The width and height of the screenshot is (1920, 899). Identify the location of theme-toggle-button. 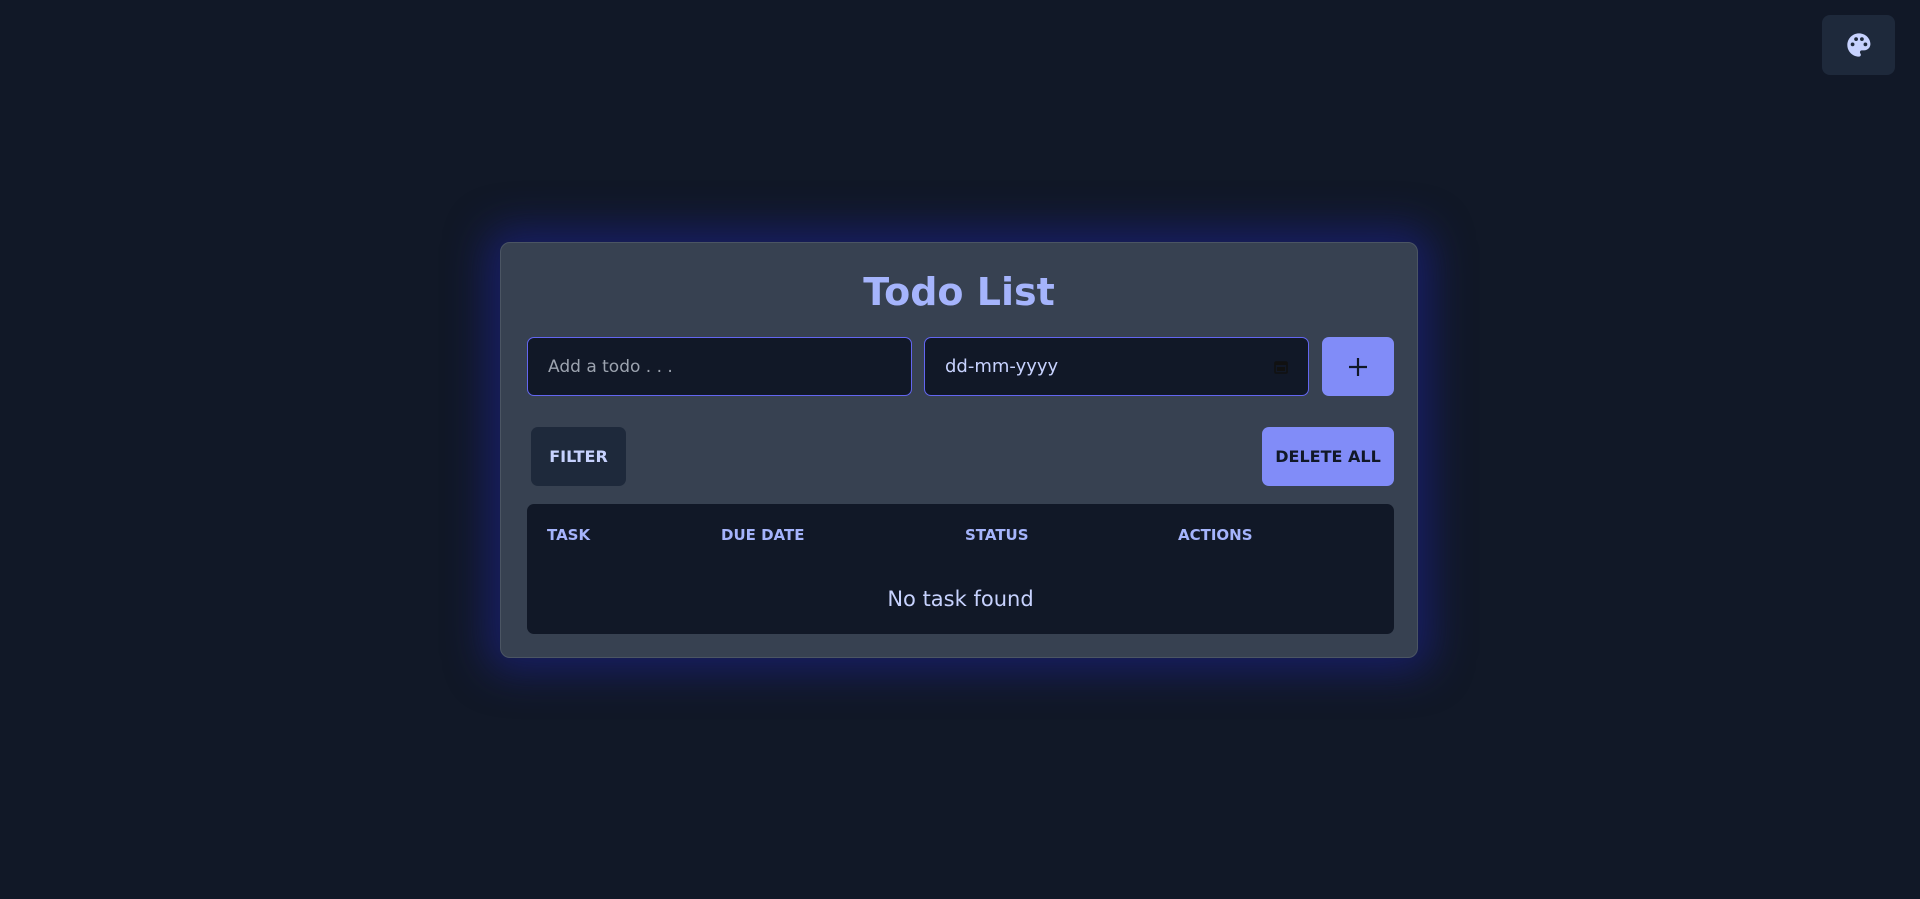
(1858, 45).